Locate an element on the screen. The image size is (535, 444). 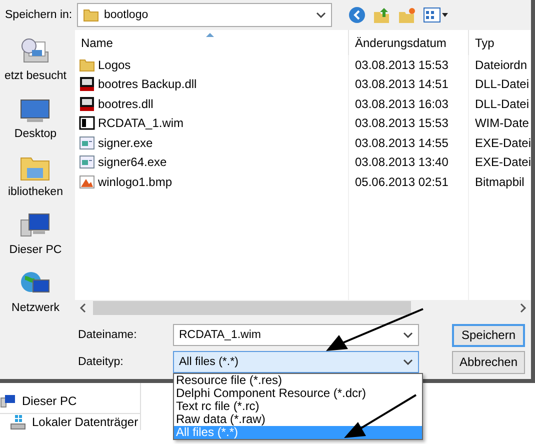
places-item: ibliotheken is located at coordinates (35, 175).